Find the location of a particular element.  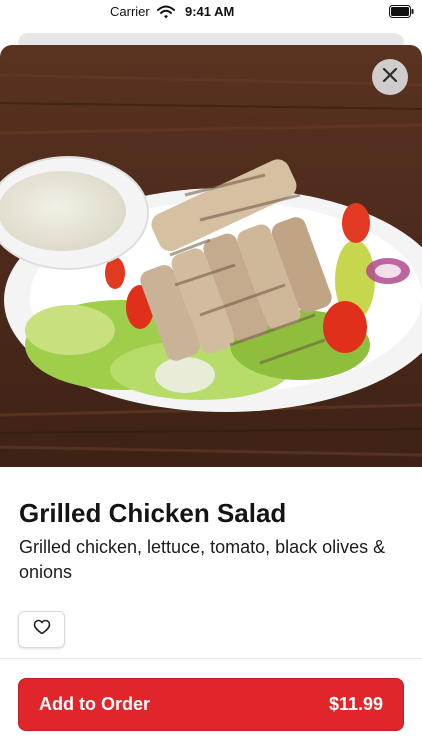

add-to-order-button: Add to Order $11.99 is located at coordinates (211, 704).